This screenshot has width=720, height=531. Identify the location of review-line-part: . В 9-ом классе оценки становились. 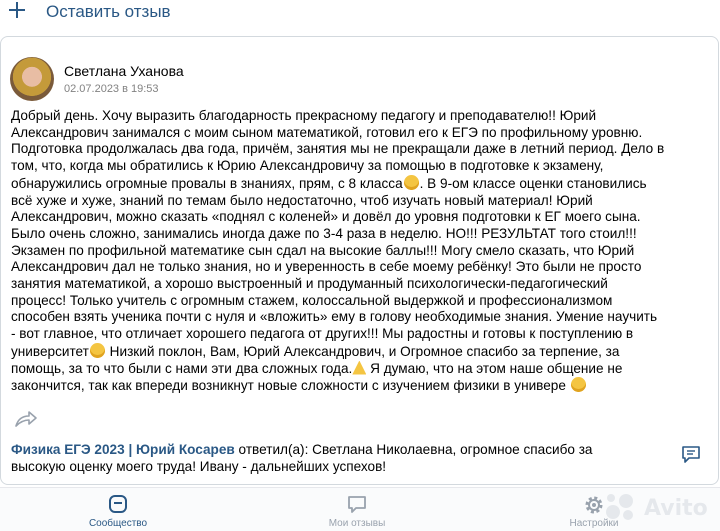
(533, 183).